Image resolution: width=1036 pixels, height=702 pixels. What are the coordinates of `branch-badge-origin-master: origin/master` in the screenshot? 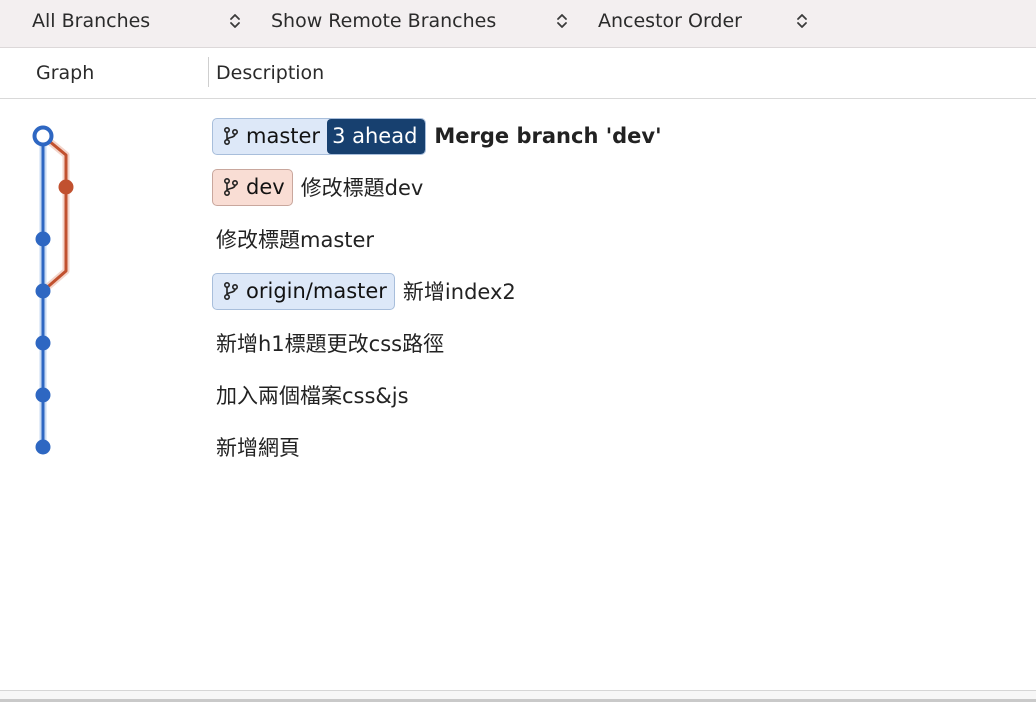 It's located at (303, 291).